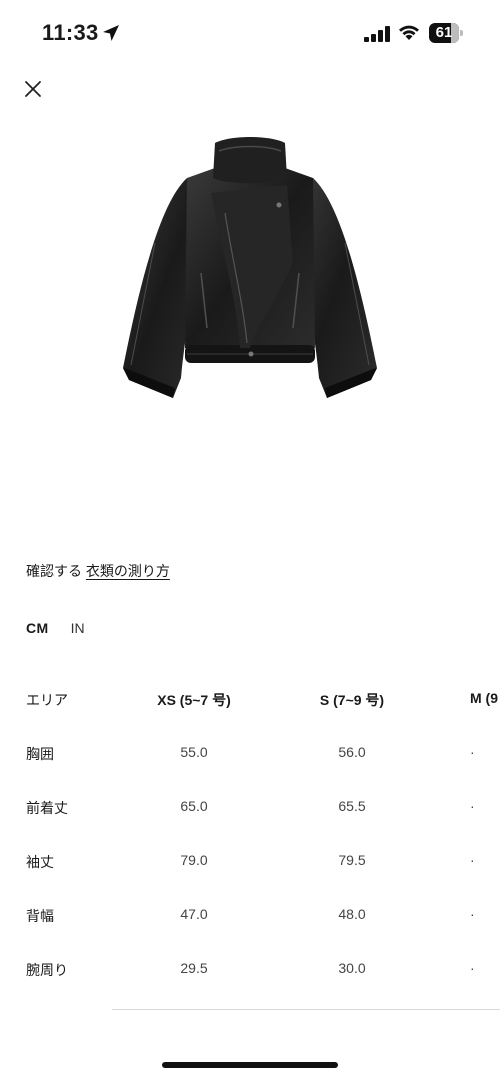  Describe the element at coordinates (111, 33) in the screenshot. I see `location-arrow-icon` at that location.